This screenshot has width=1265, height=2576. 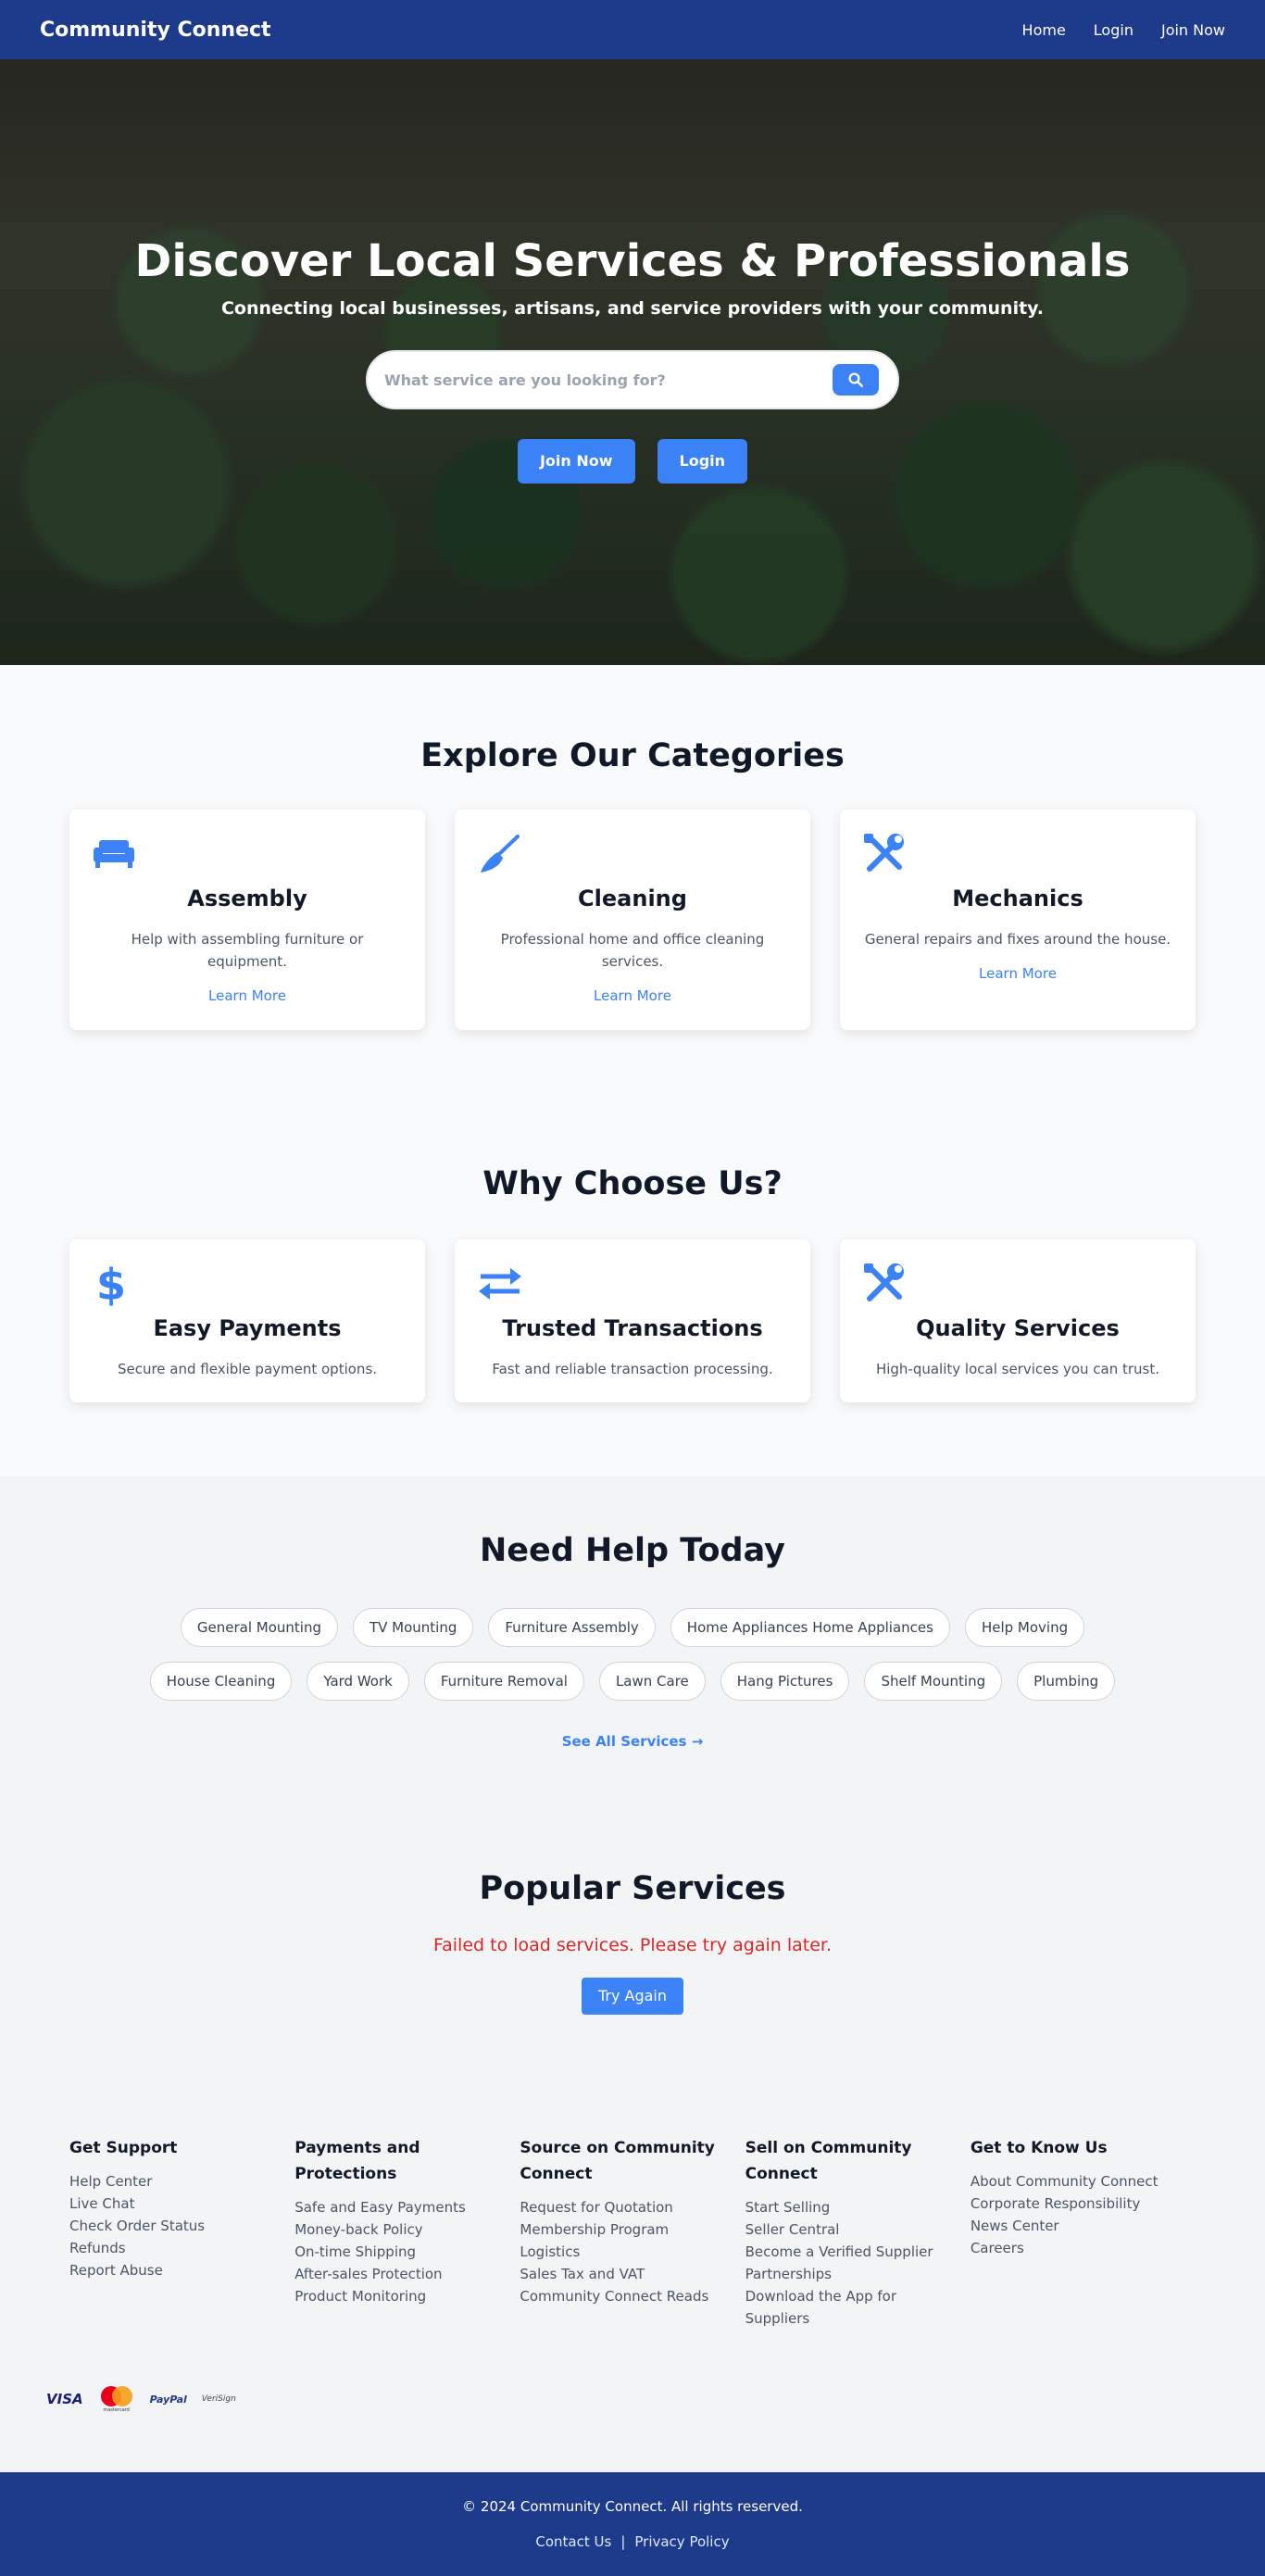 I want to click on service-tag: Plumbing, so click(x=1066, y=1681).